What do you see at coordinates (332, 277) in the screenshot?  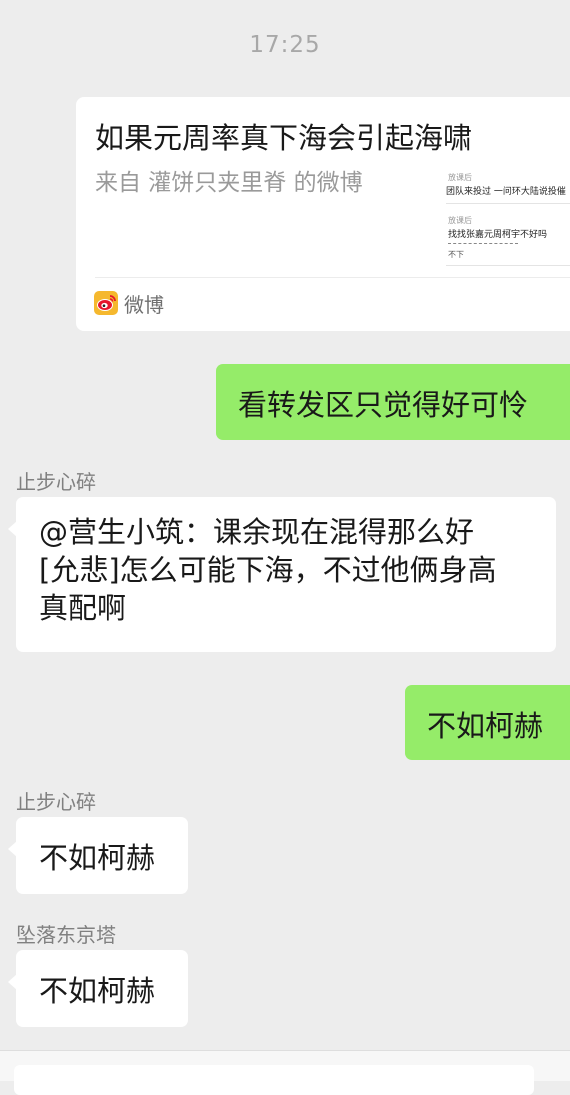 I see `card-divider` at bounding box center [332, 277].